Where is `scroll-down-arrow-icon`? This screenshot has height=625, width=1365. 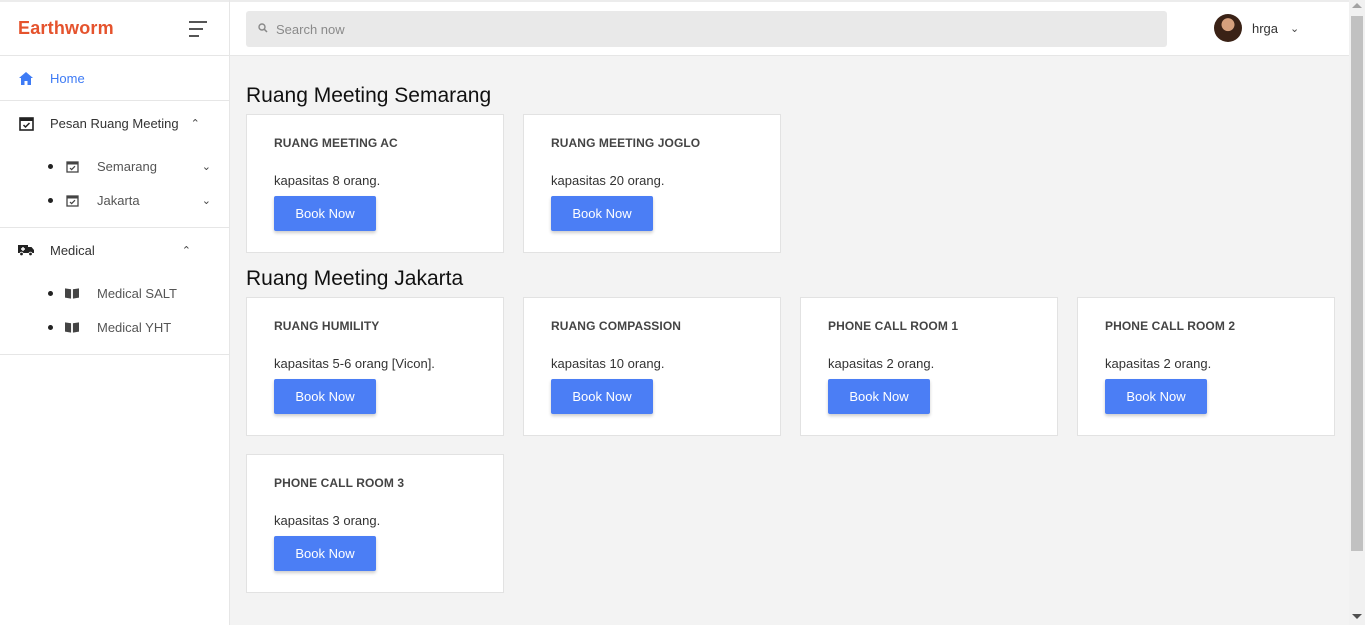 scroll-down-arrow-icon is located at coordinates (1357, 616).